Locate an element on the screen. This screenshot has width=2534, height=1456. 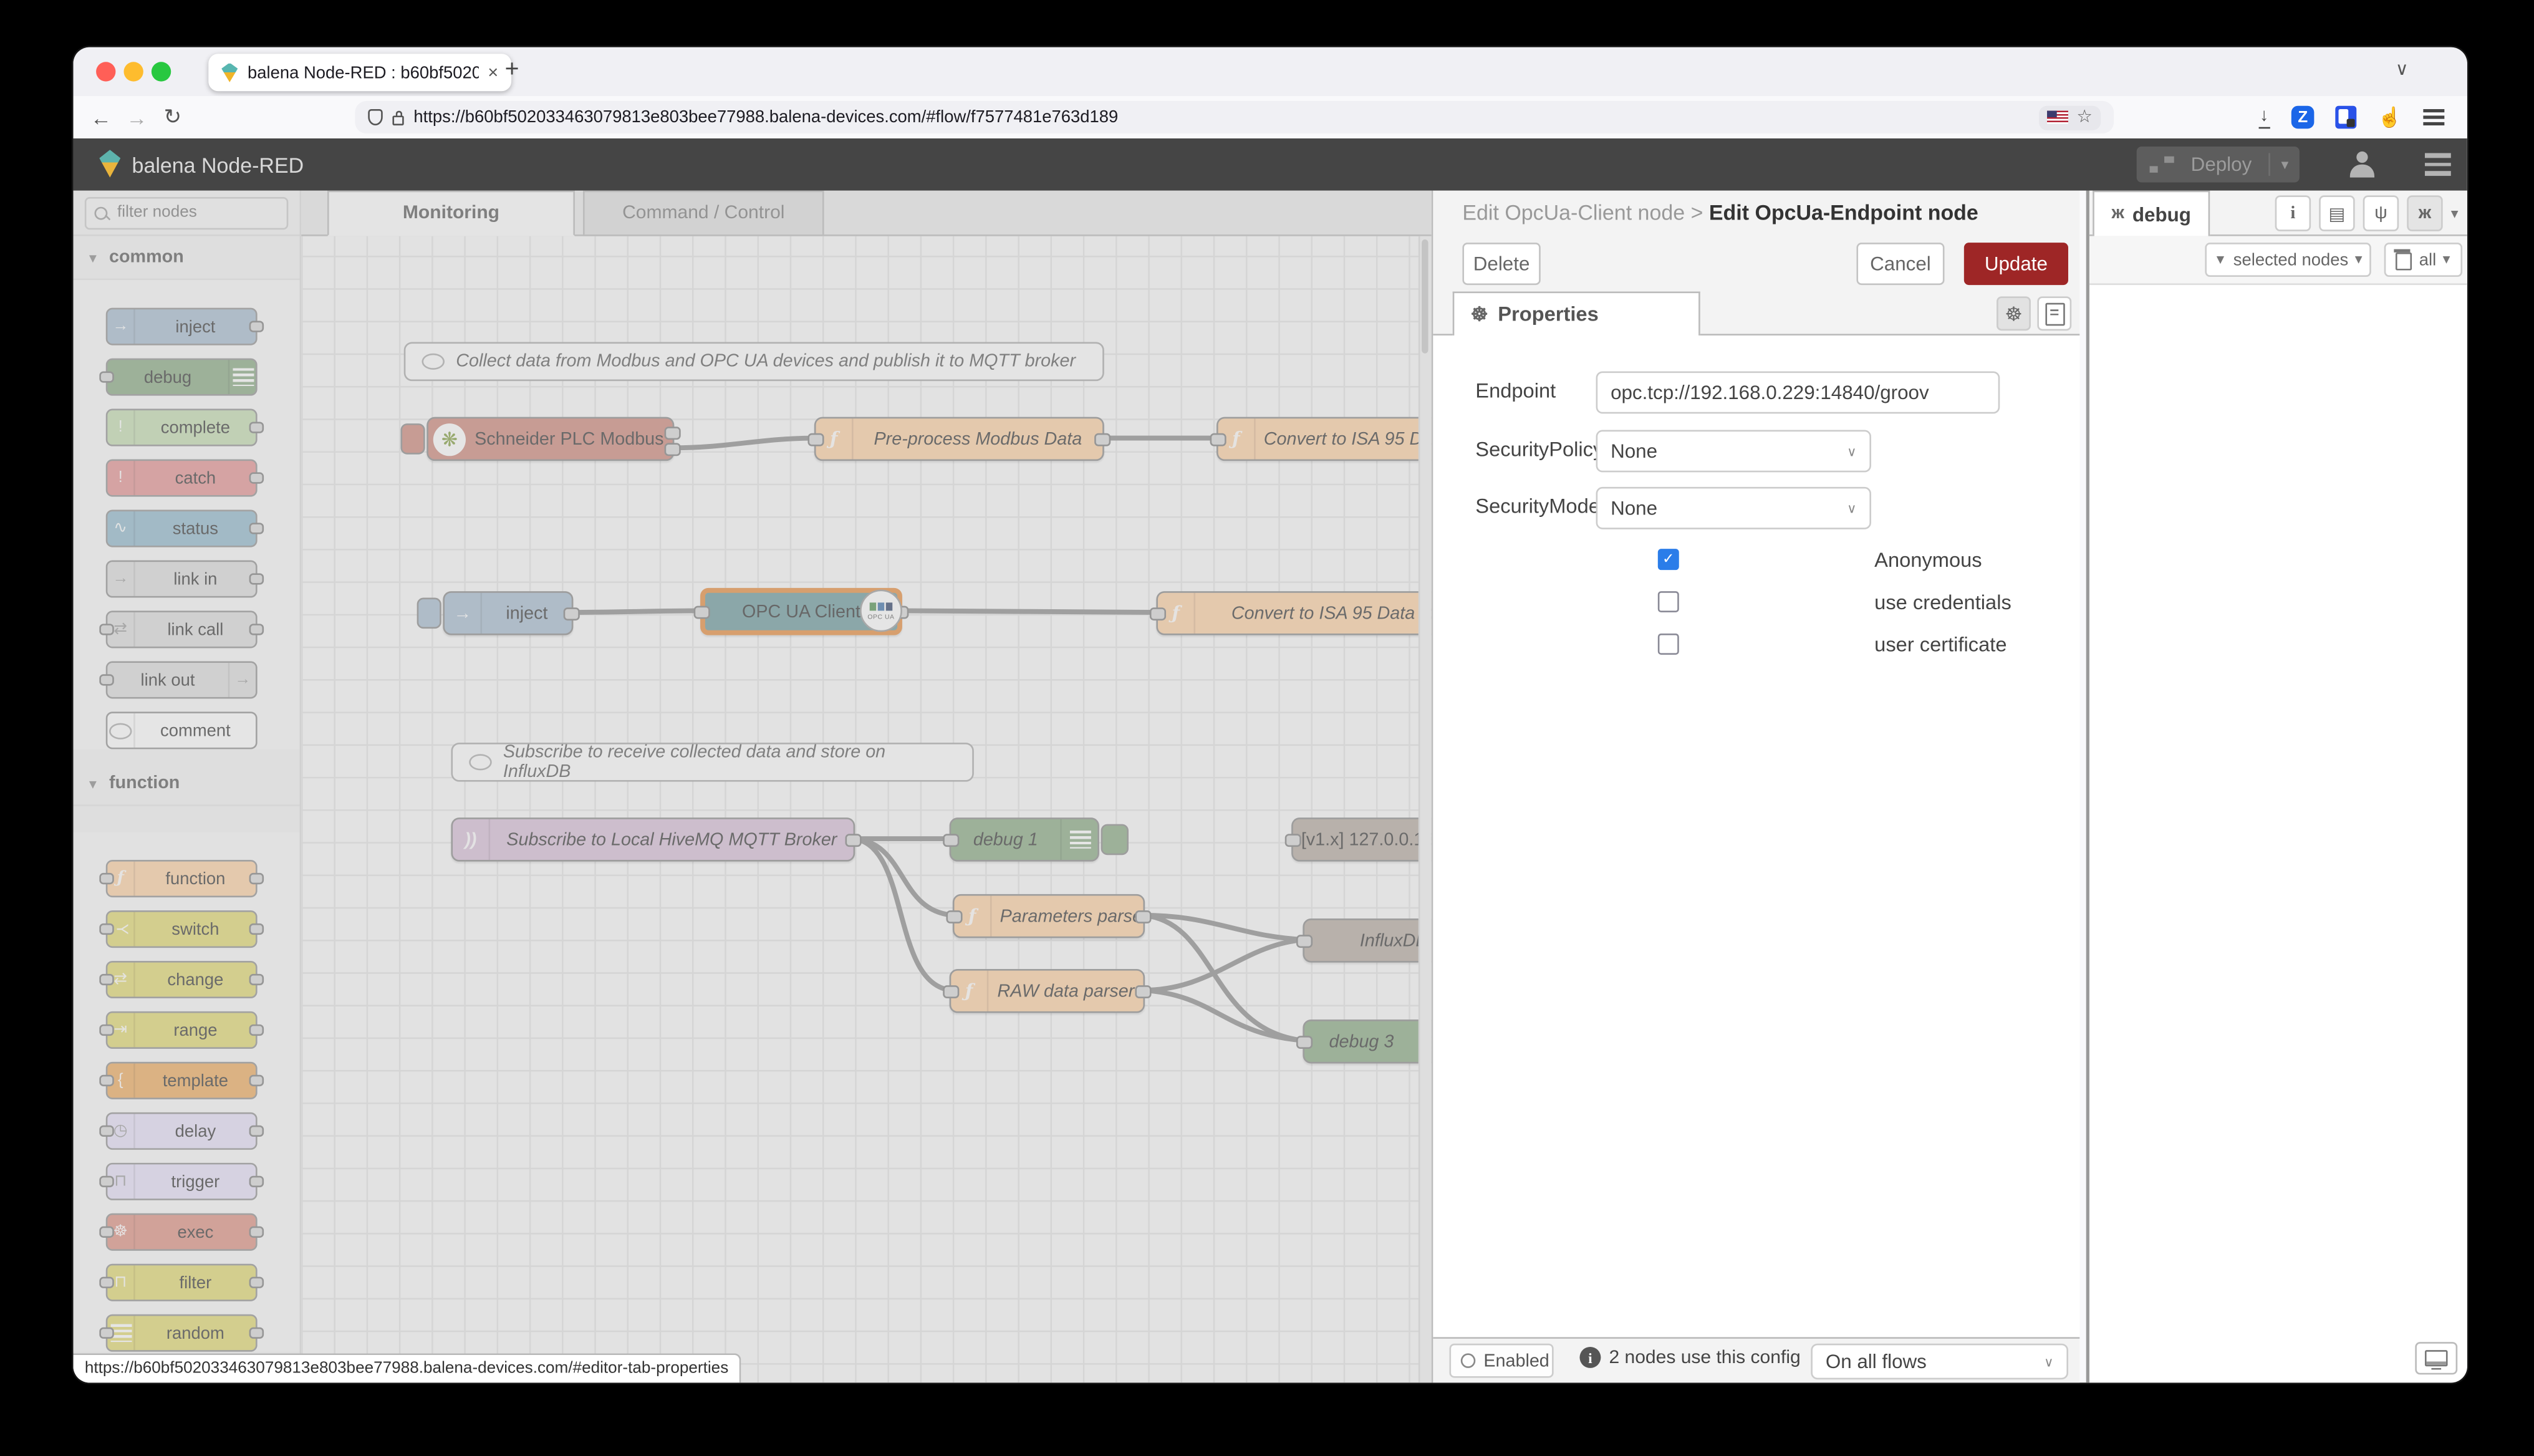
clear-label: all is located at coordinates (2428, 260).